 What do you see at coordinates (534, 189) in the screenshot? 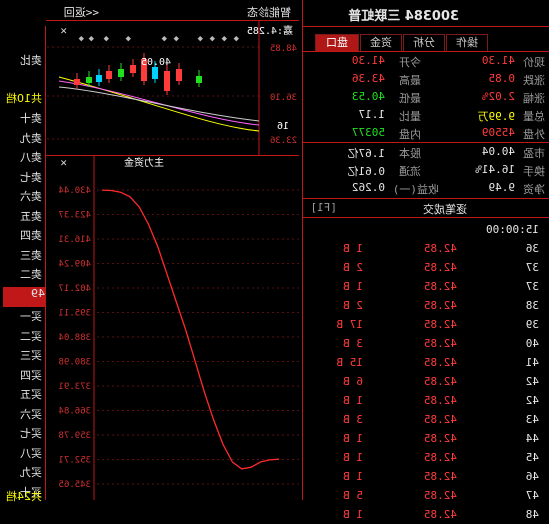
I see `quote-label: 净资` at bounding box center [534, 189].